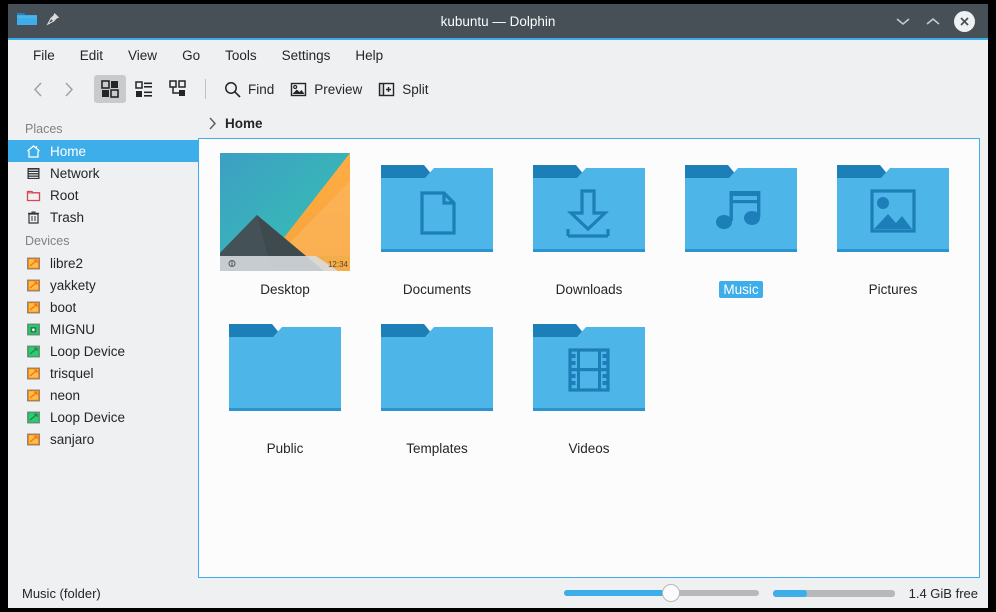 The height and width of the screenshot is (612, 996). I want to click on sidebar-item-label: neon, so click(65, 395).